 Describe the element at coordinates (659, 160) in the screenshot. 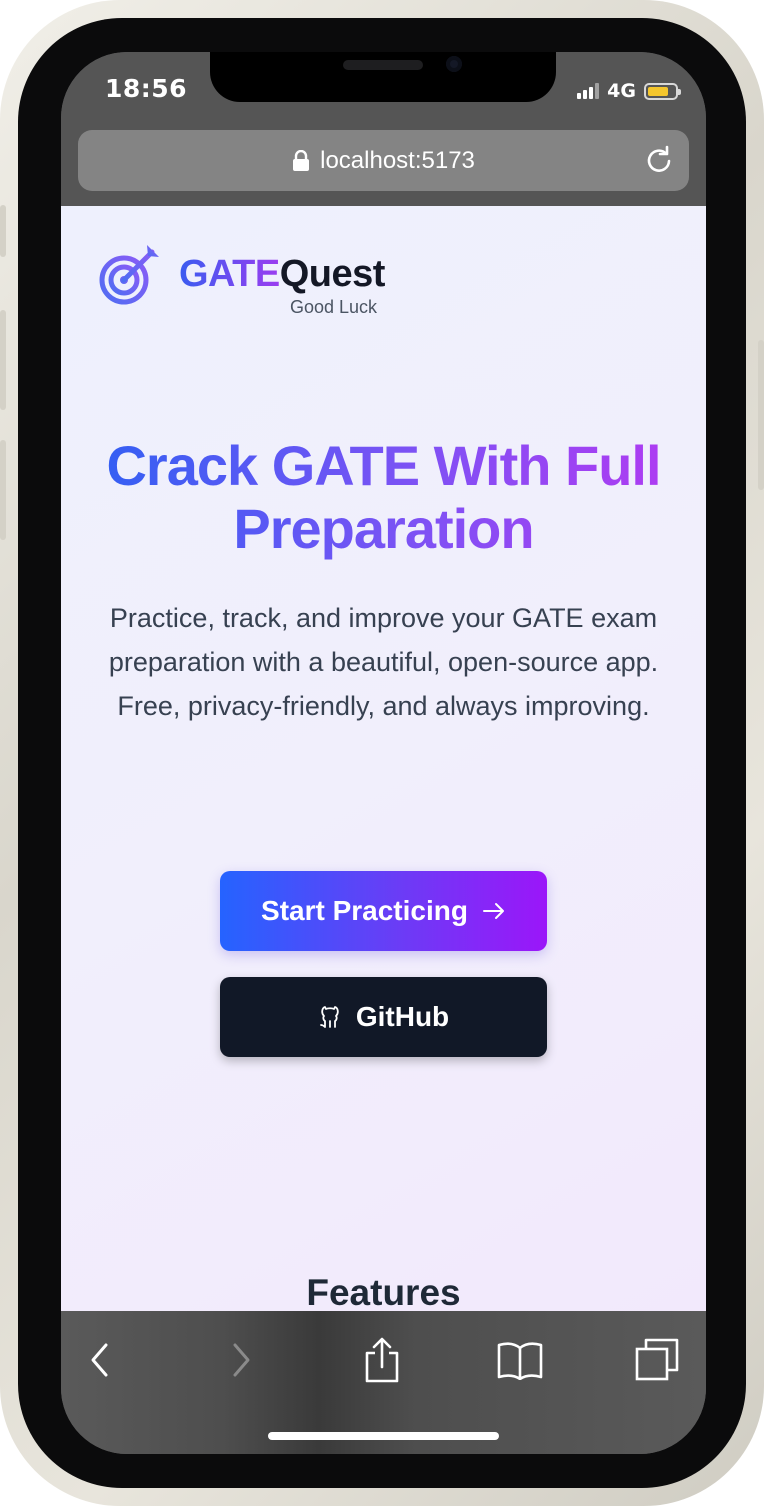

I see `reload-icon` at that location.